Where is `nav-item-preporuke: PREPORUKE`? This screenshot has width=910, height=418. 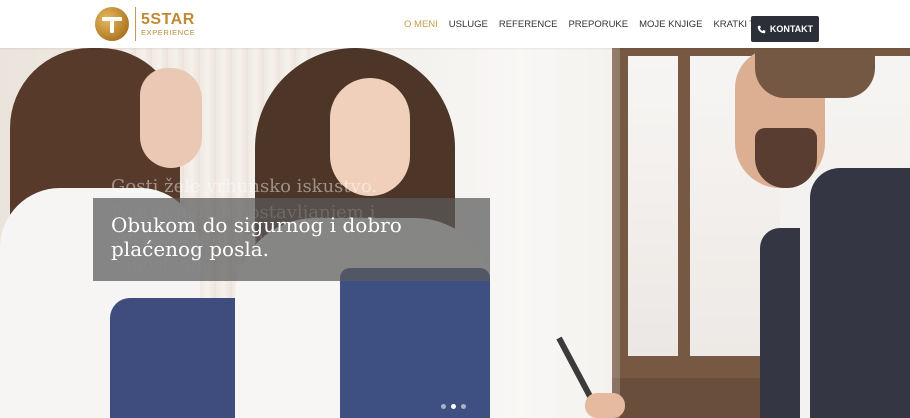
nav-item-preporuke: PREPORUKE is located at coordinates (598, 24).